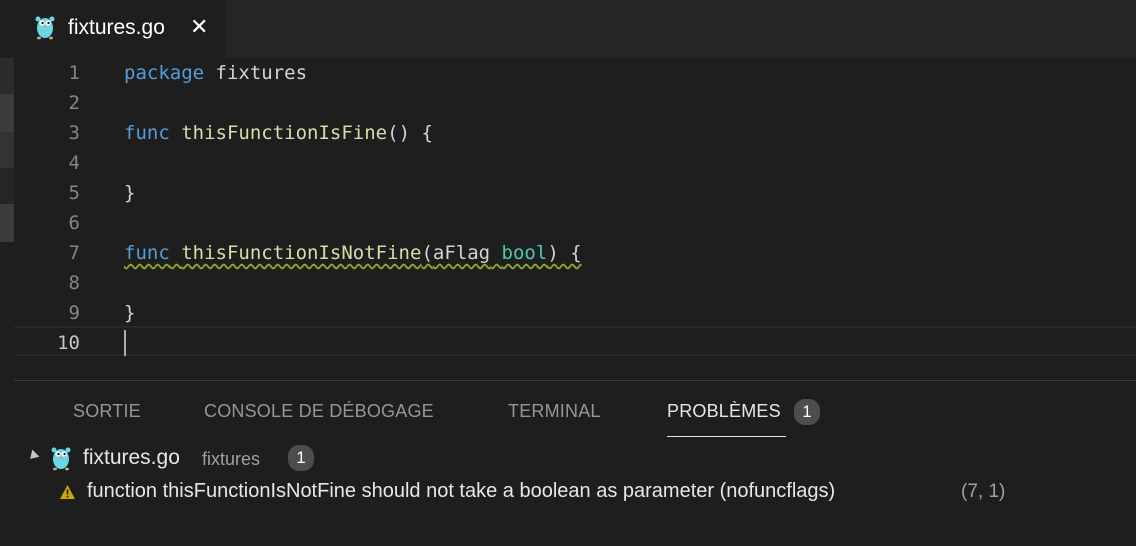 This screenshot has width=1136, height=546. Describe the element at coordinates (125, 343) in the screenshot. I see `text-cursor` at that location.